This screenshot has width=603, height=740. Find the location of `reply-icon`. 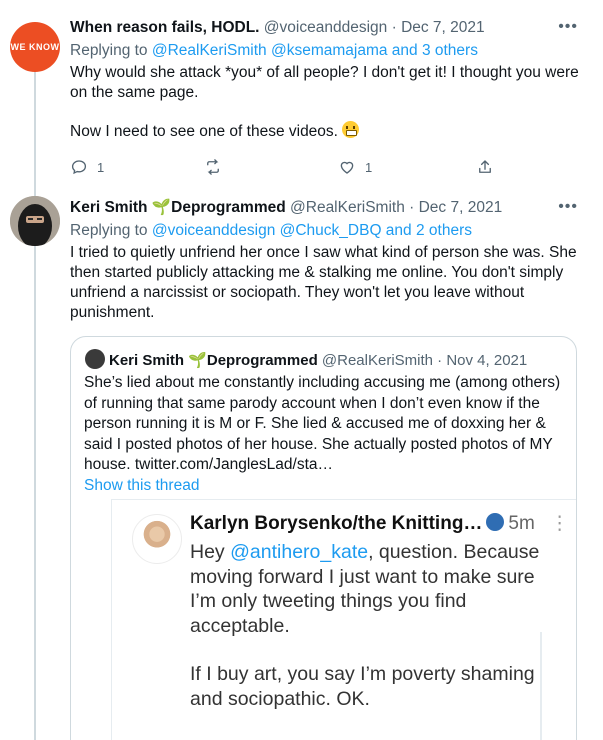

reply-icon is located at coordinates (79, 167).